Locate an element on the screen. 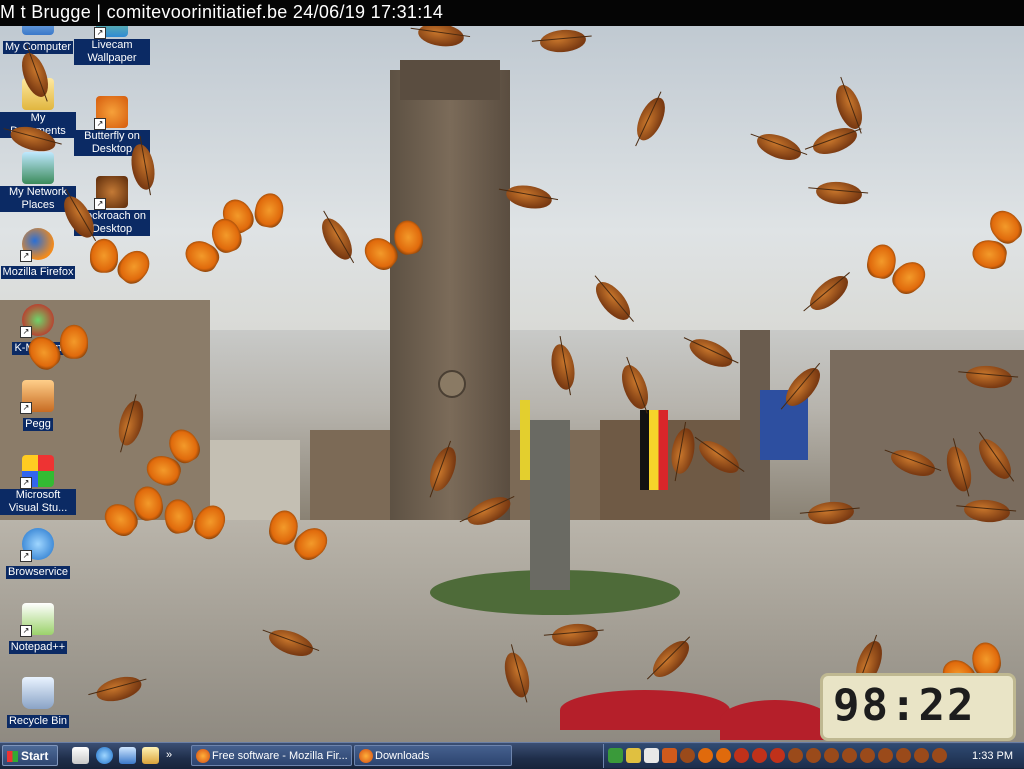  digital-clock-widget: 98:22 is located at coordinates (918, 707).